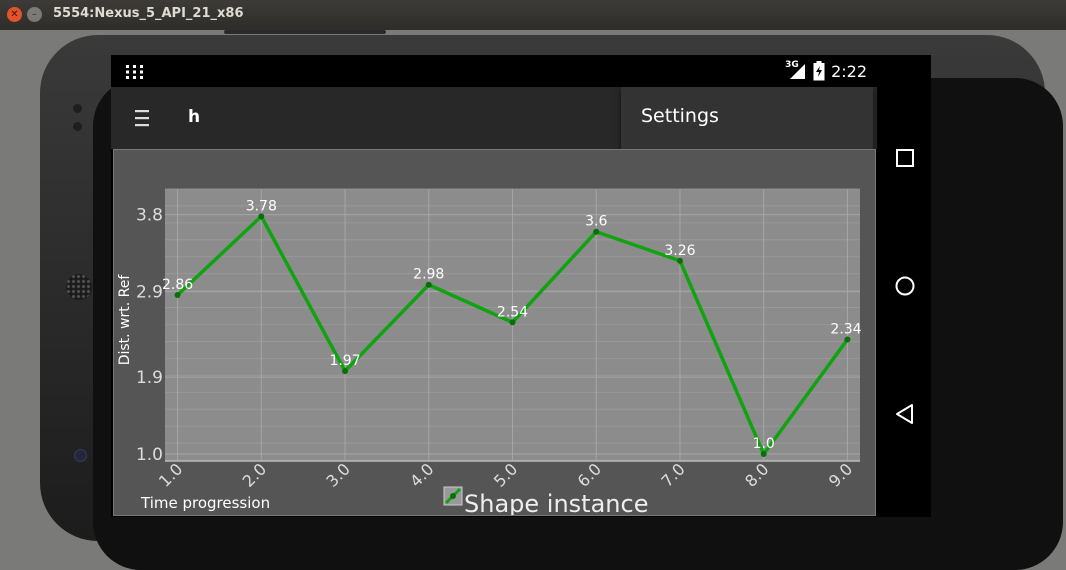  What do you see at coordinates (194, 117) in the screenshot?
I see `toolbar-title: h` at bounding box center [194, 117].